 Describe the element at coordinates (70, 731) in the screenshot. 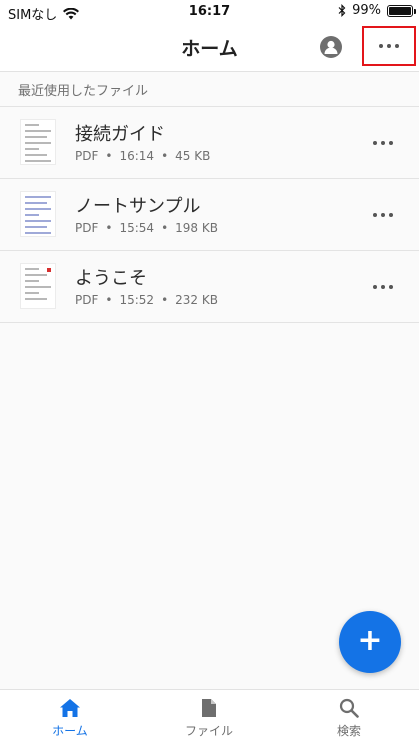

I see `tab-label: ホーム` at that location.